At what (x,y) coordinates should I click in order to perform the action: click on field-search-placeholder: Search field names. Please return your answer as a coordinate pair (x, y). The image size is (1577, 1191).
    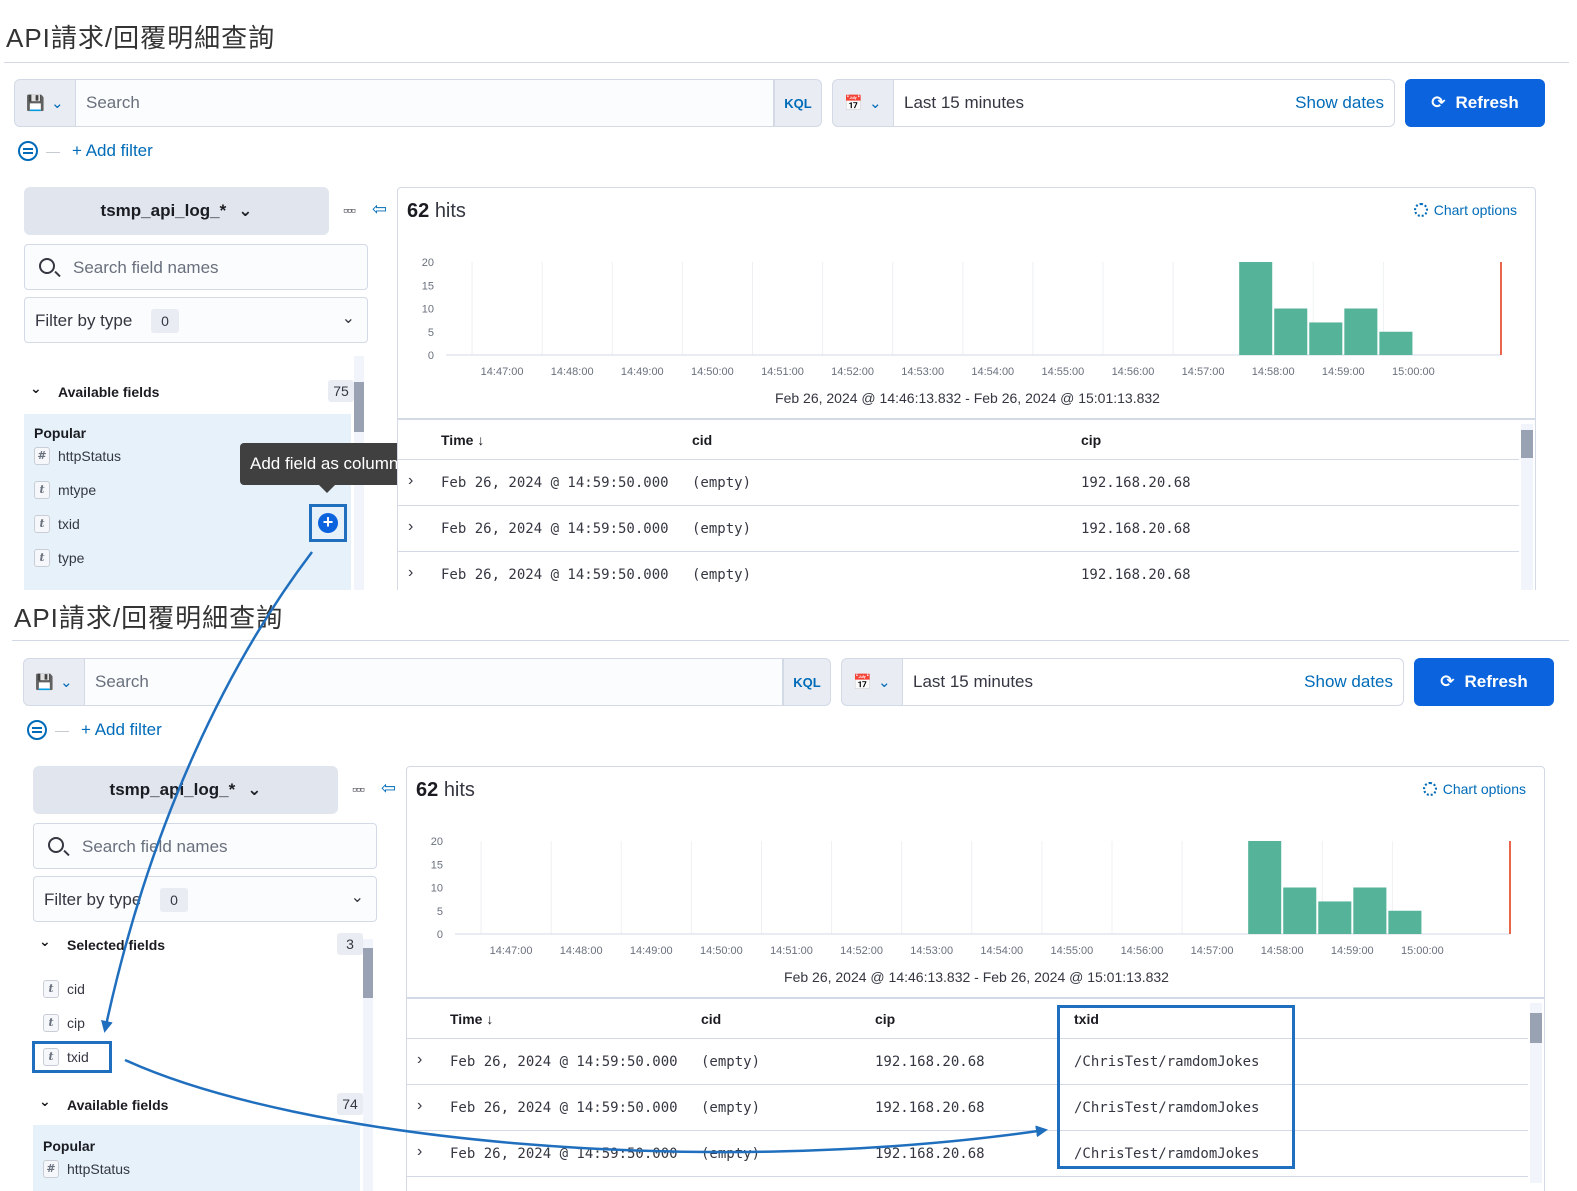
    Looking at the image, I should click on (155, 846).